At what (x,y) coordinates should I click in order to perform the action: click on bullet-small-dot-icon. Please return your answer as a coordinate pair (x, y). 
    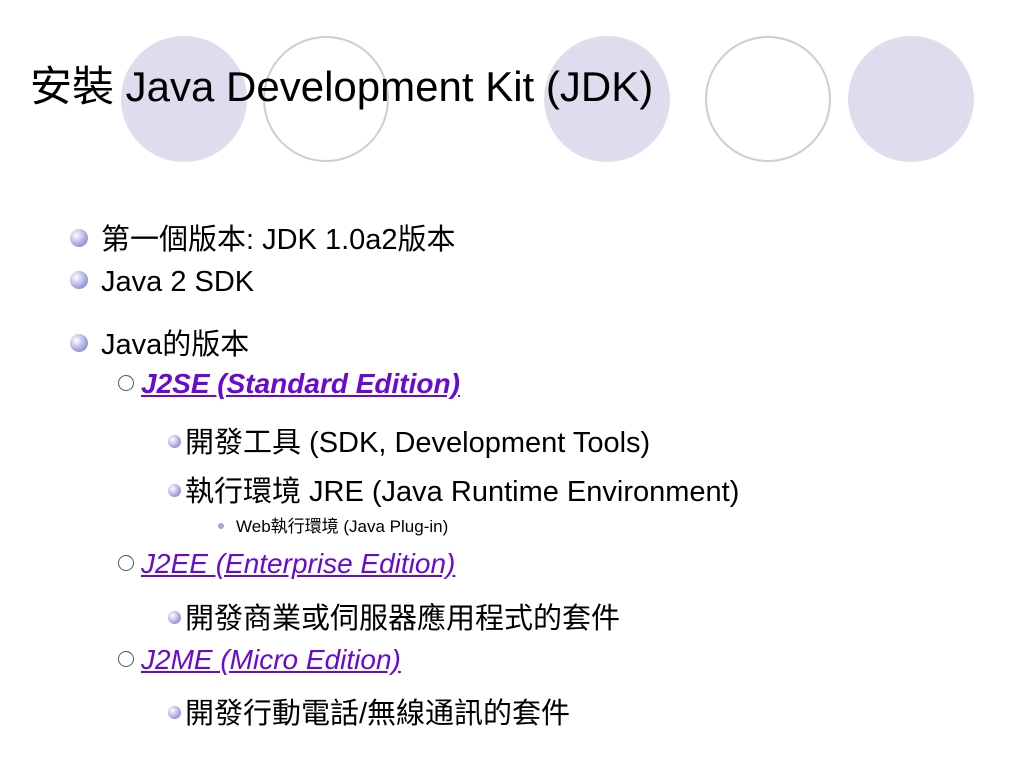
    Looking at the image, I should click on (221, 525).